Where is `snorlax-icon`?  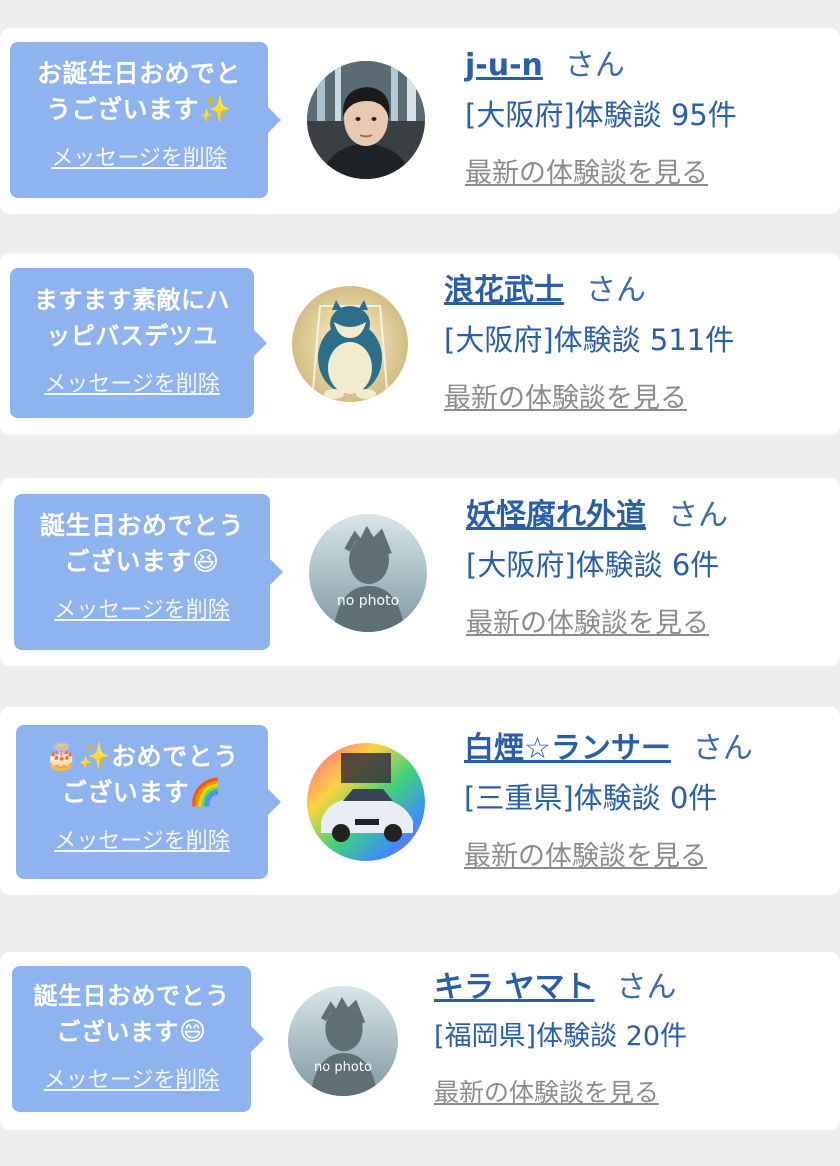
snorlax-icon is located at coordinates (350, 344).